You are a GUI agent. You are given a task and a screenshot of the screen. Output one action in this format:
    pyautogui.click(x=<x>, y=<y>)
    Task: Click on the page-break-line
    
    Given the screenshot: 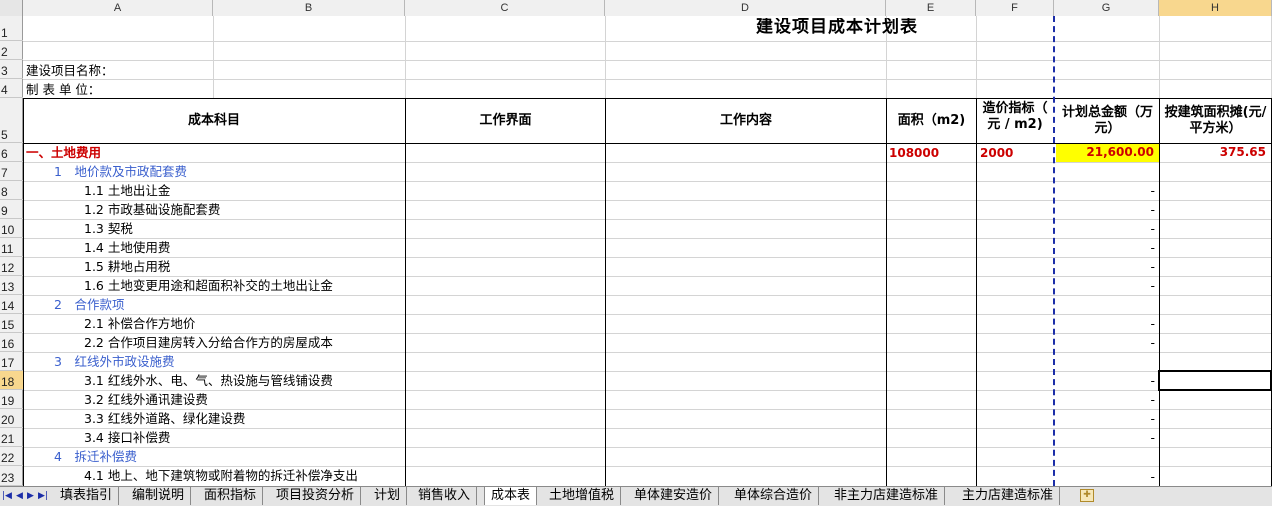 What is the action you would take?
    pyautogui.click(x=1054, y=251)
    